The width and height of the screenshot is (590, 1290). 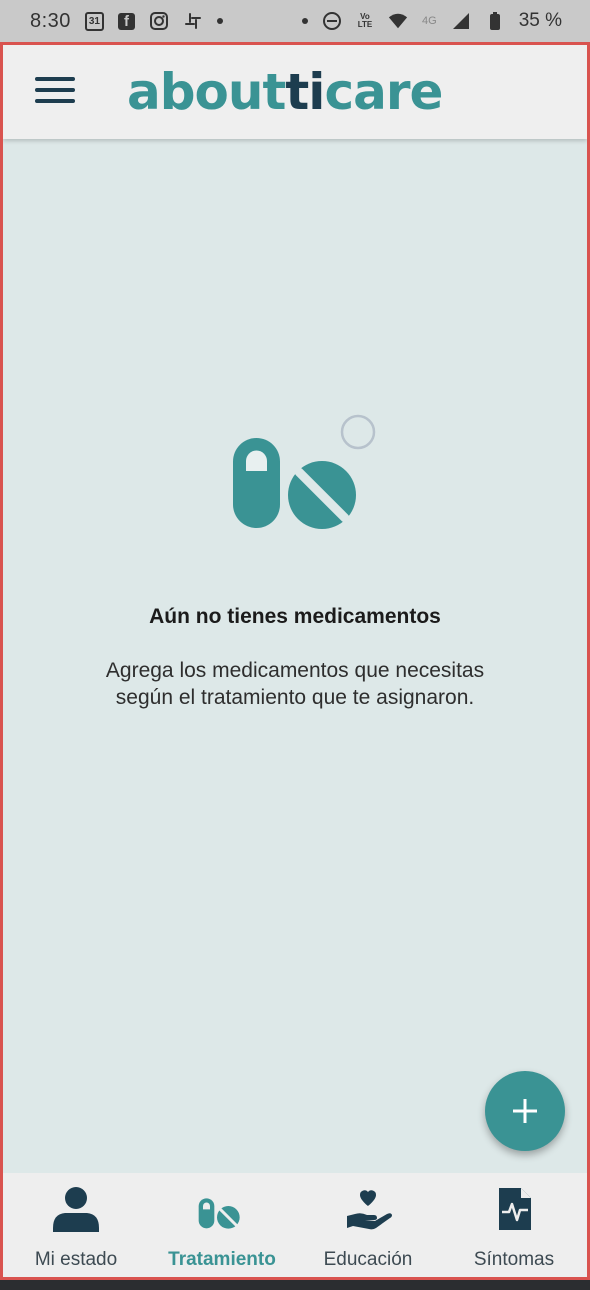 I want to click on plus-icon, so click(x=525, y=1111).